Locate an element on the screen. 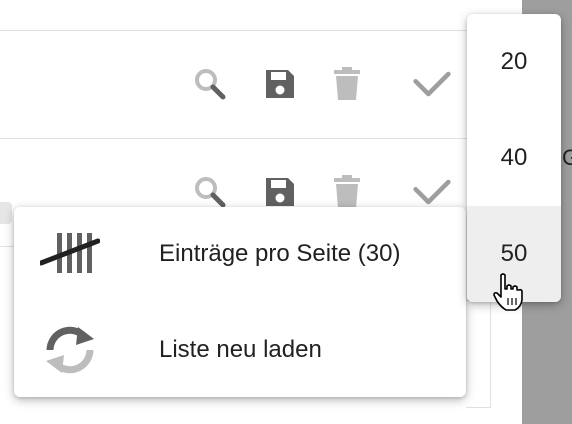  page-size-option-20: 20 is located at coordinates (514, 62).